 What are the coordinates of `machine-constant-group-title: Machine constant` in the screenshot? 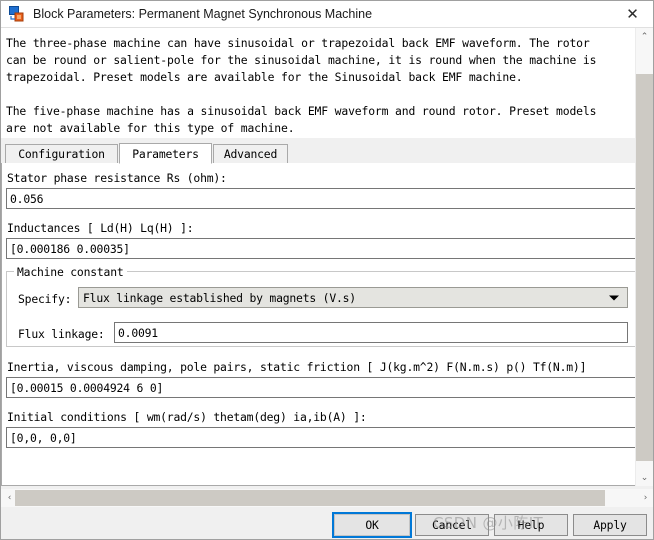 It's located at (70, 272).